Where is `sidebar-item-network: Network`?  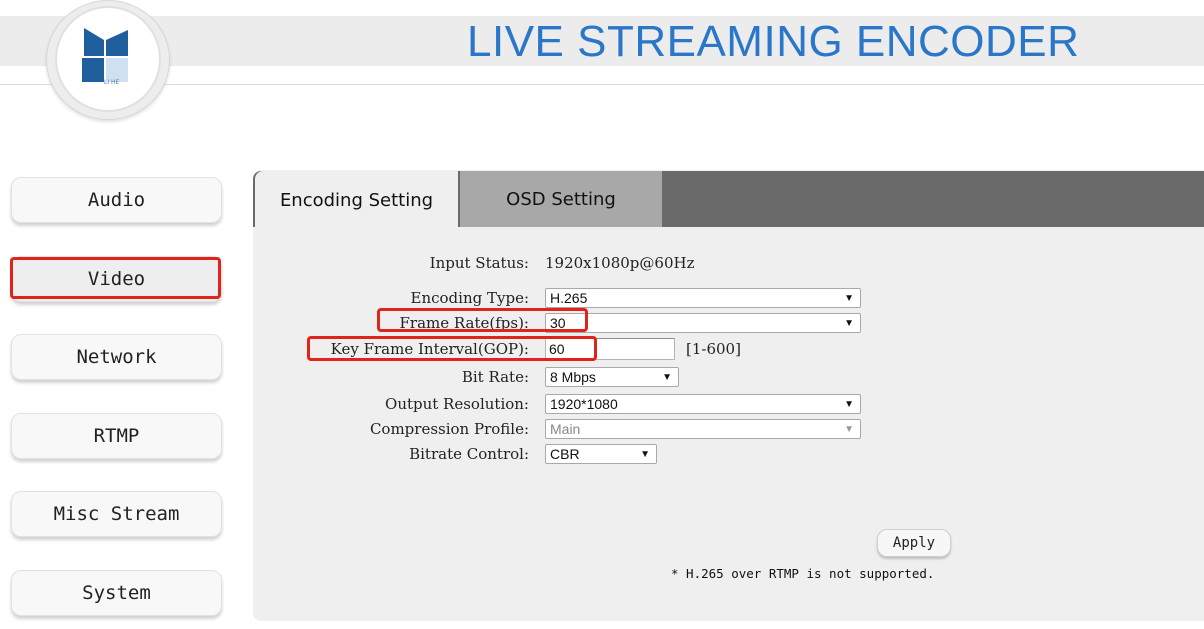 sidebar-item-network: Network is located at coordinates (116, 357).